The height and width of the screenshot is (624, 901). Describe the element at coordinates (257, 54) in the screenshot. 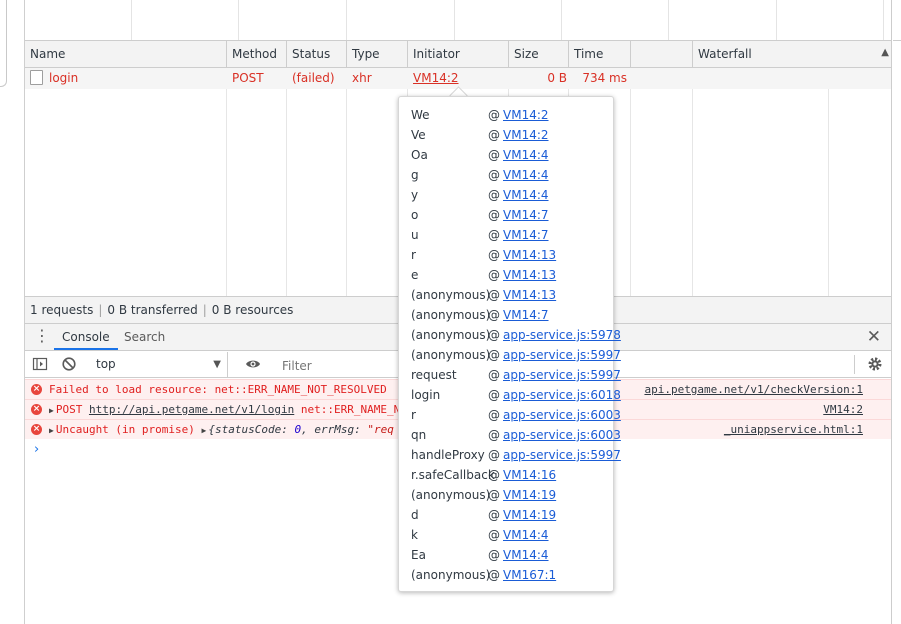

I see `column-header-method: Method` at that location.